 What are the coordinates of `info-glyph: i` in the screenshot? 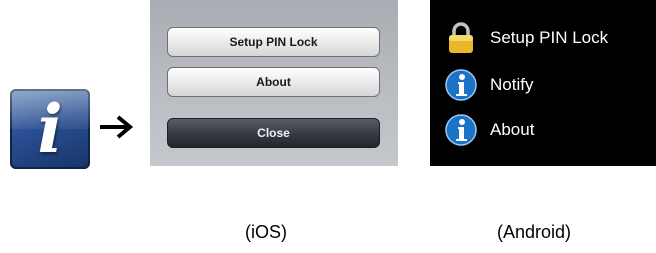 It's located at (50, 129).